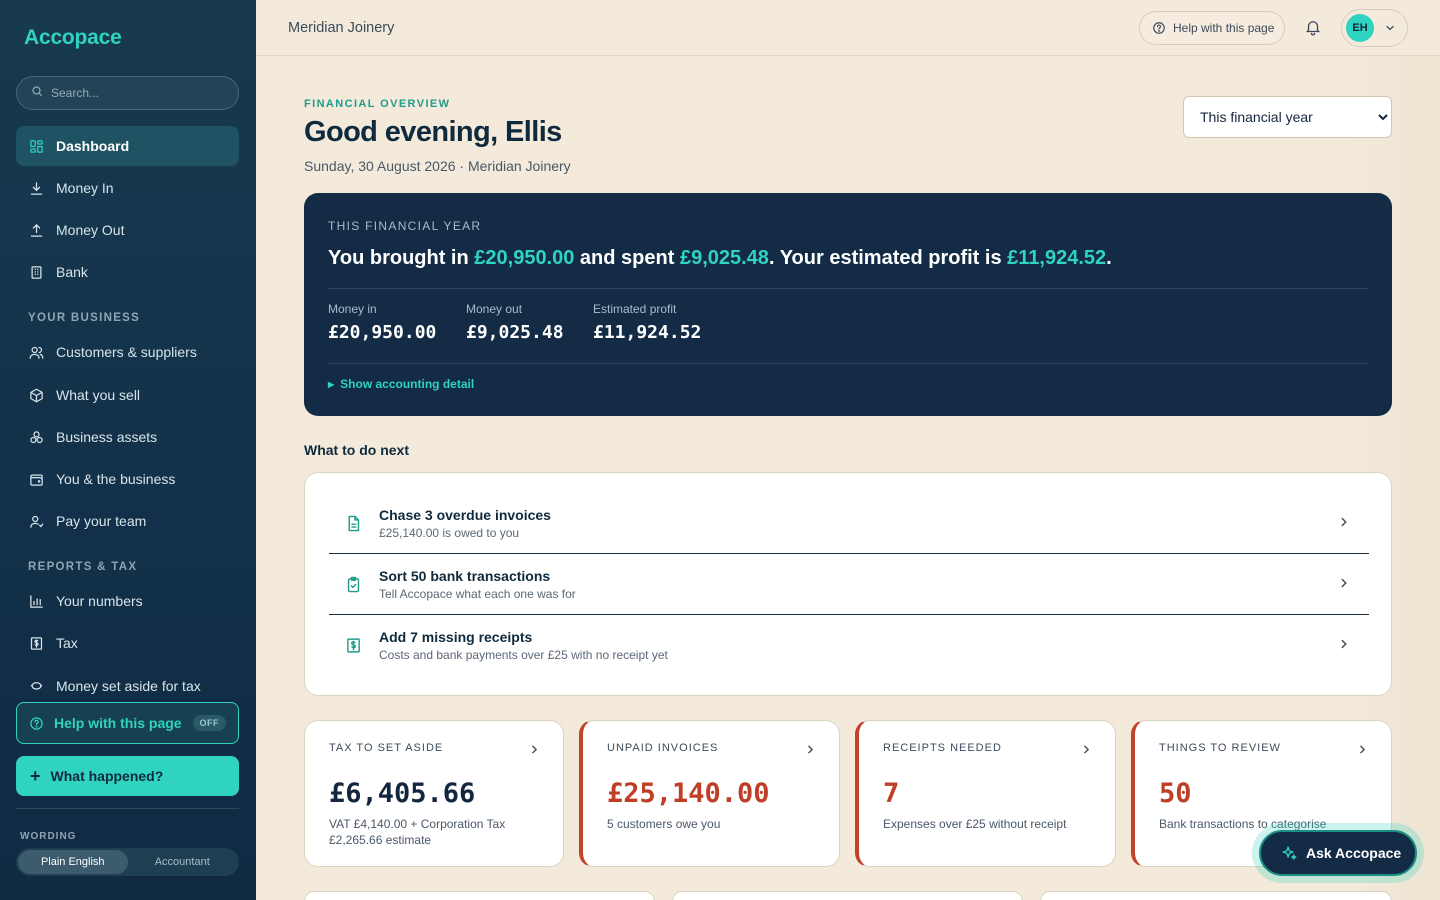 The image size is (1440, 900). Describe the element at coordinates (331, 384) in the screenshot. I see `triangle-right-icon: ▶` at that location.